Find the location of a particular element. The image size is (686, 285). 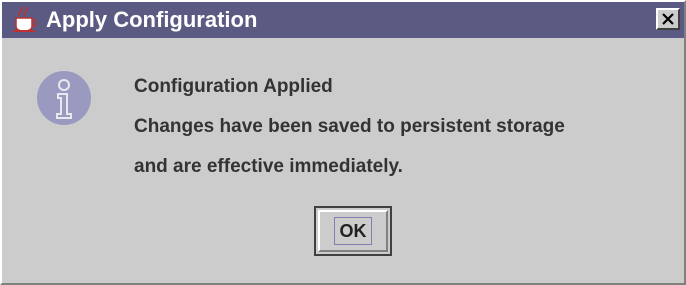

close-icon is located at coordinates (668, 19).